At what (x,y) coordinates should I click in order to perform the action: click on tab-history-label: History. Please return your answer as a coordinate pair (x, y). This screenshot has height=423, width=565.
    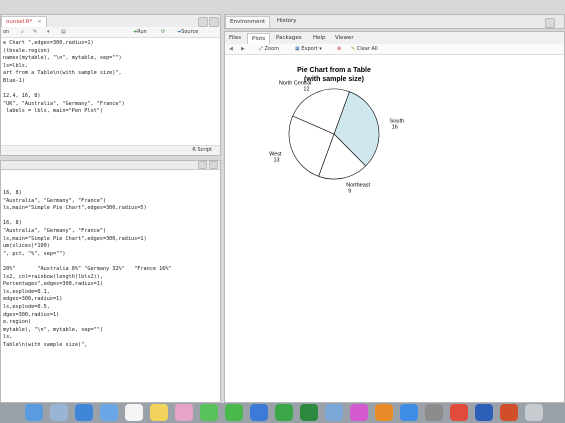
    Looking at the image, I should click on (287, 21).